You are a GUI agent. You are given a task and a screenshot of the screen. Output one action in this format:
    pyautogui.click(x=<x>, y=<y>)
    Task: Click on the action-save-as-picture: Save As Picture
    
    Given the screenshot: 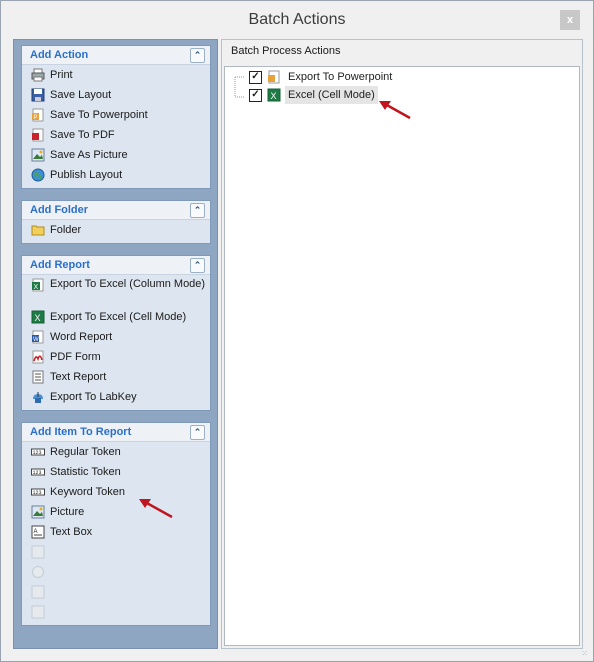 What is the action you would take?
    pyautogui.click(x=116, y=155)
    